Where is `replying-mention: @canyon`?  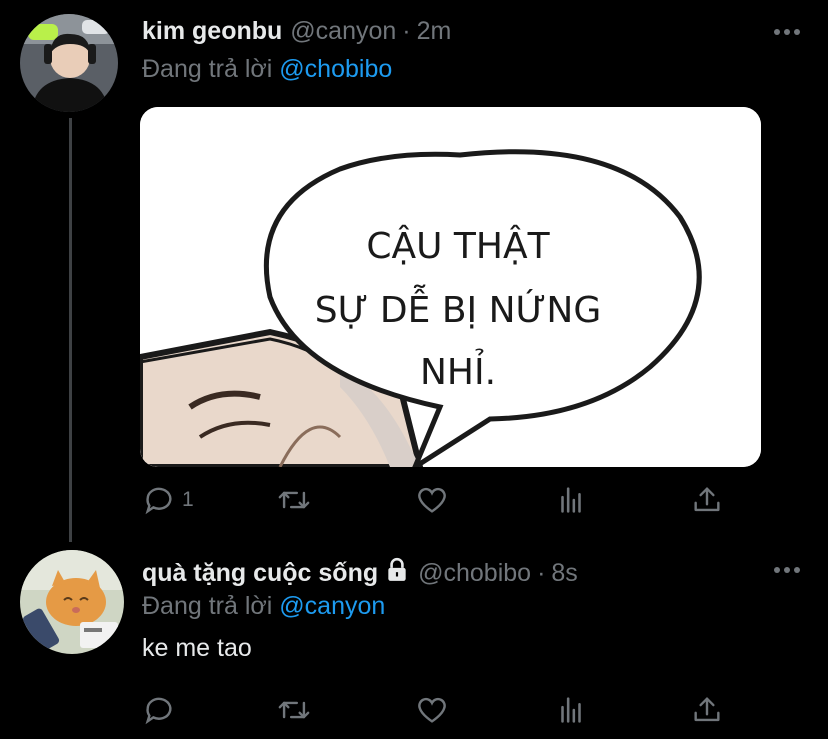 replying-mention: @canyon is located at coordinates (332, 606).